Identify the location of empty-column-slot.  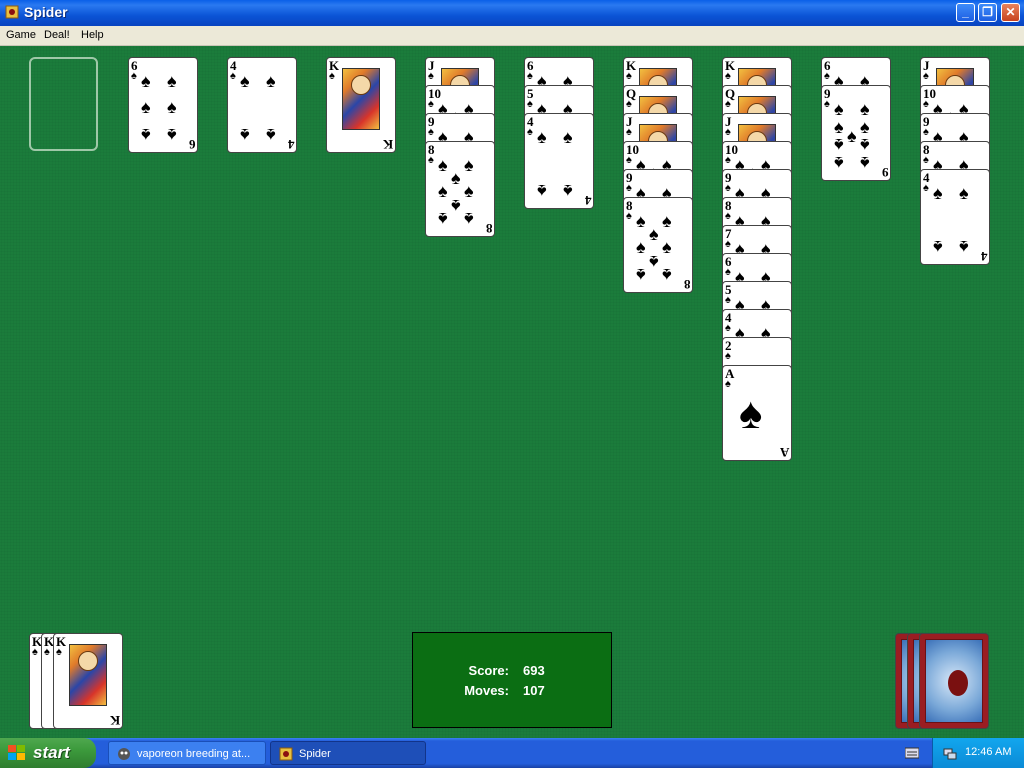
(63, 104).